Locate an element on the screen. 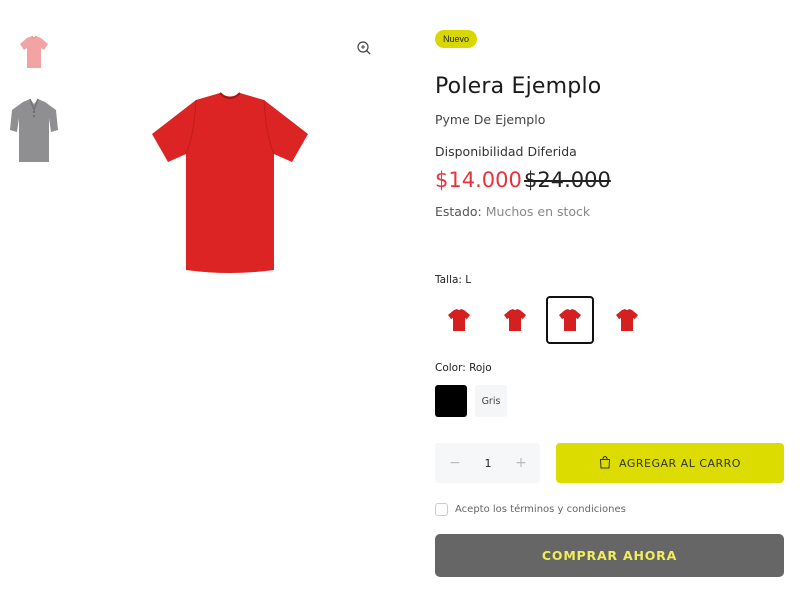 The height and width of the screenshot is (599, 800). sale-price: $14.000 is located at coordinates (478, 180).